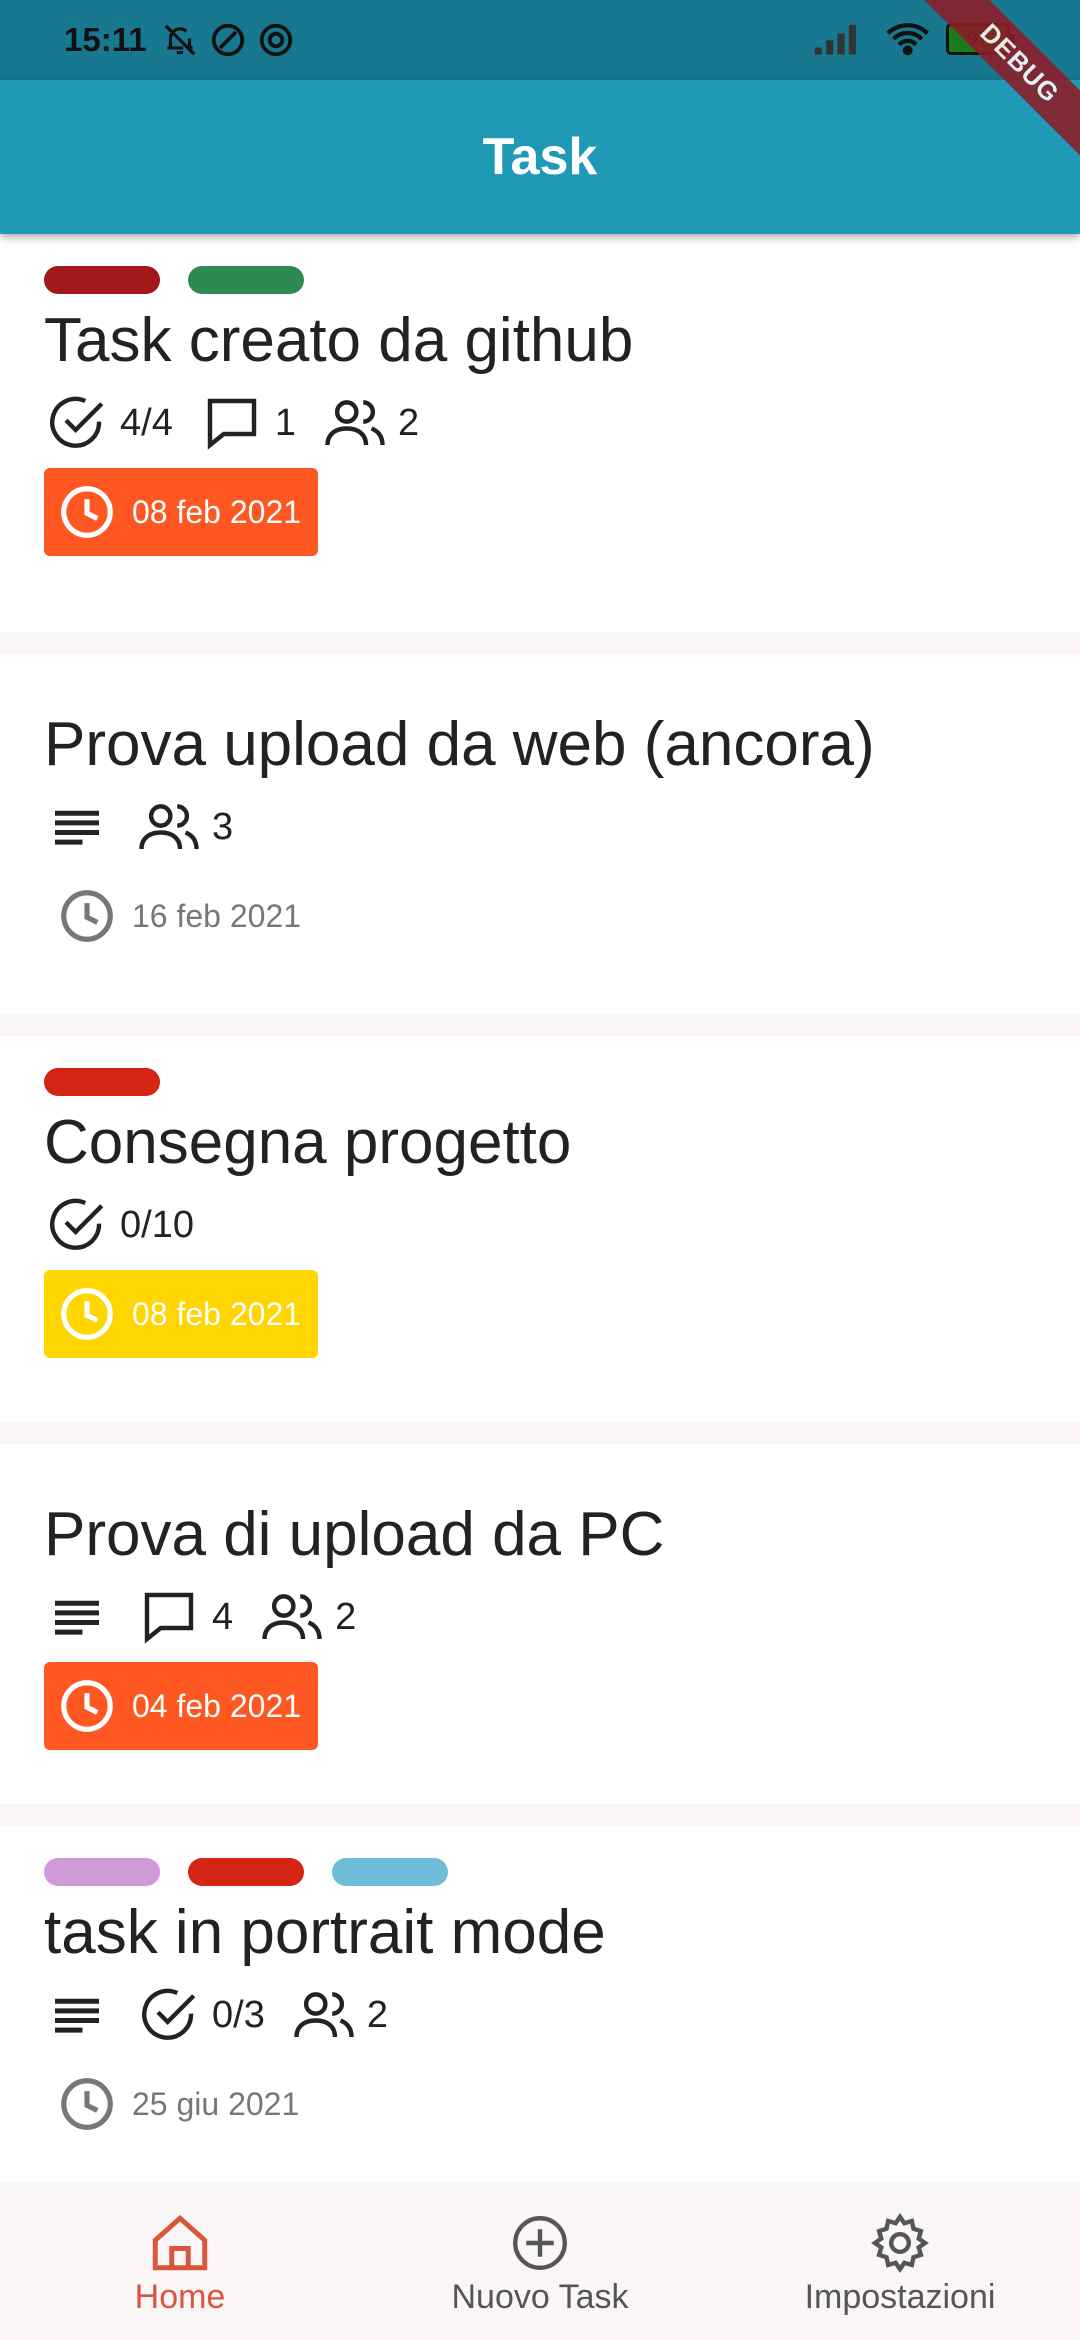 The image size is (1080, 2340). What do you see at coordinates (900, 2243) in the screenshot?
I see `gear-icon` at bounding box center [900, 2243].